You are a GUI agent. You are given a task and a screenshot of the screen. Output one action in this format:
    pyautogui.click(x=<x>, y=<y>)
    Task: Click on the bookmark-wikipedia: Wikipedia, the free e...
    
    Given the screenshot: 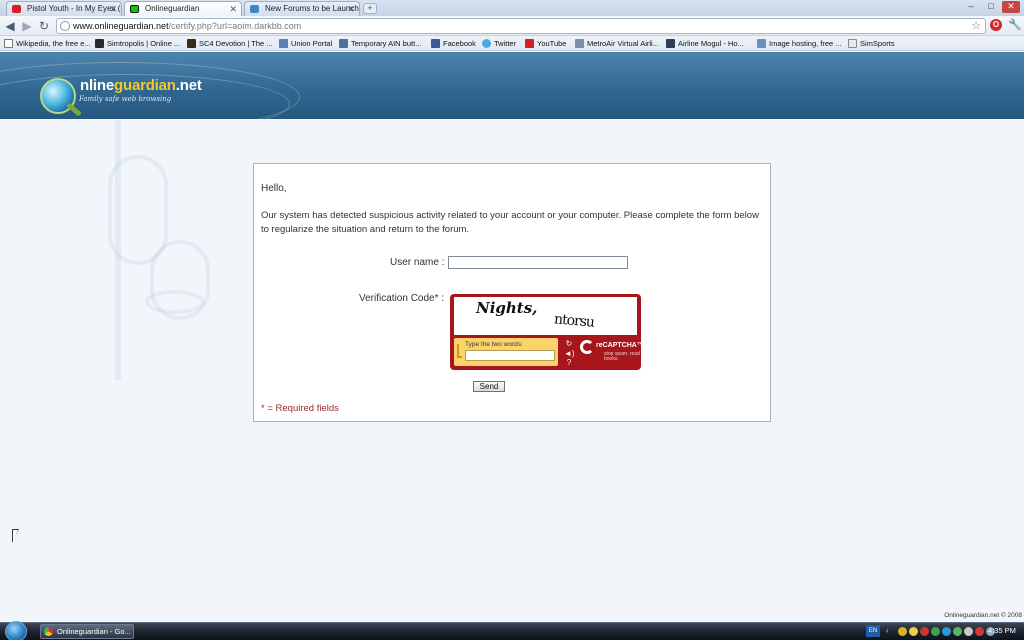 What is the action you would take?
    pyautogui.click(x=47, y=43)
    